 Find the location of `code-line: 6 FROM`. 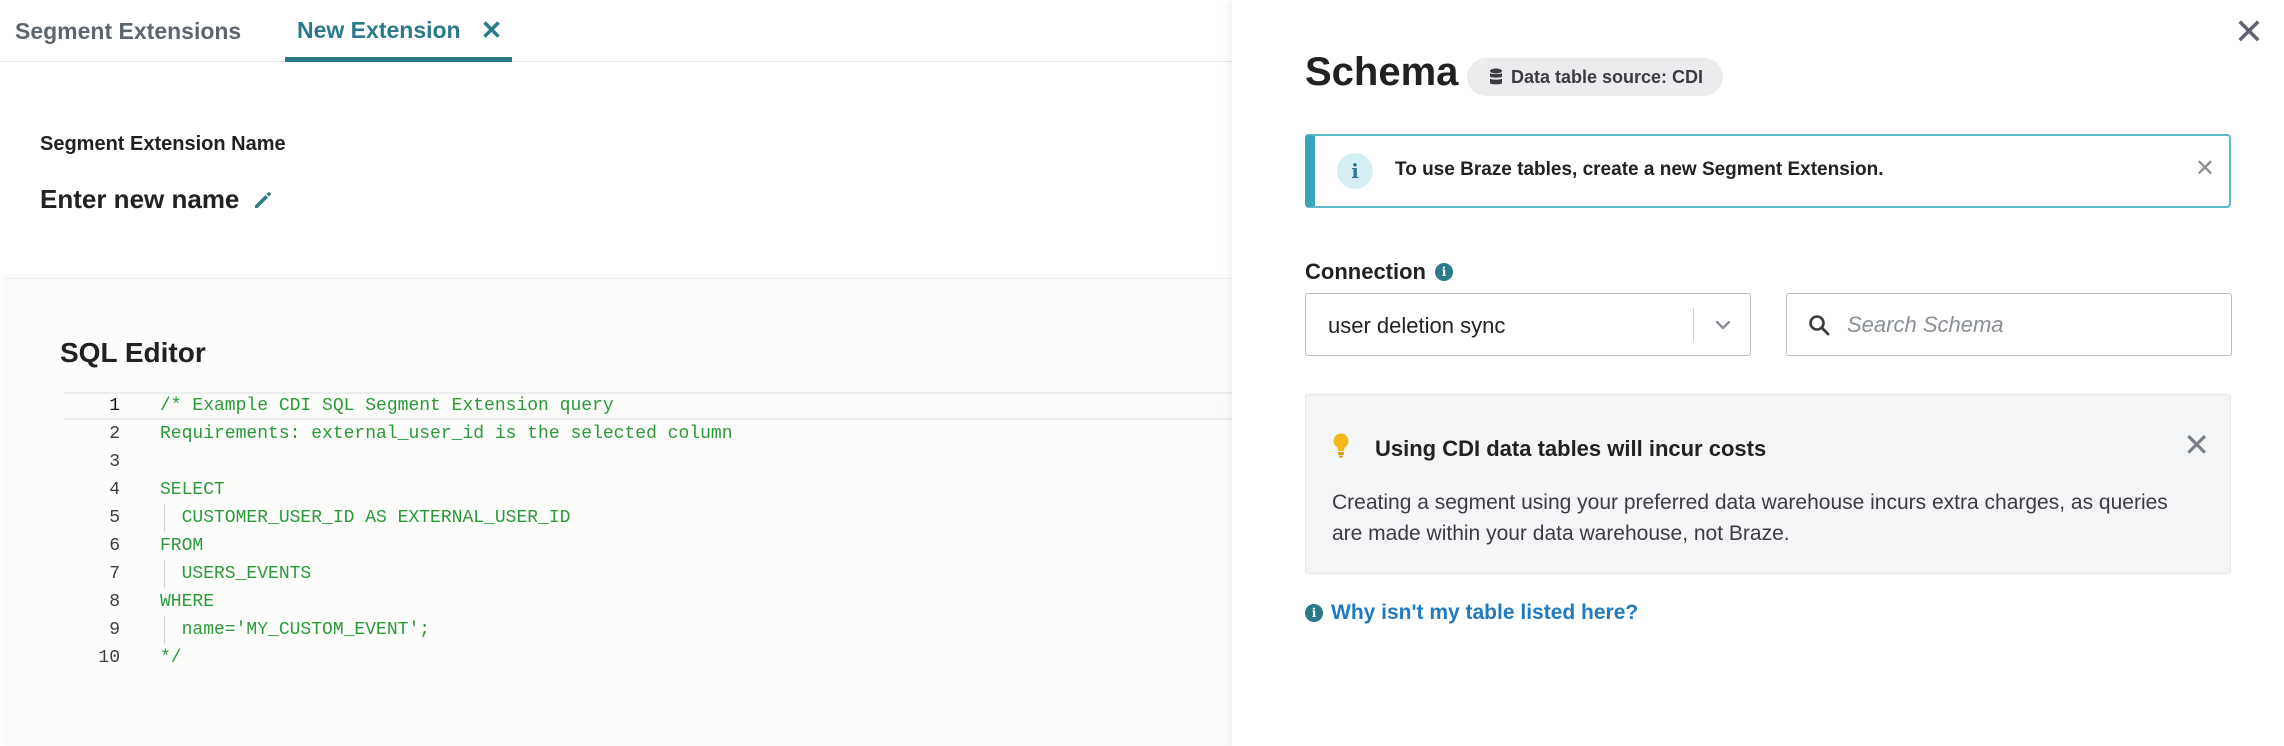

code-line: 6 FROM is located at coordinates (648, 546).